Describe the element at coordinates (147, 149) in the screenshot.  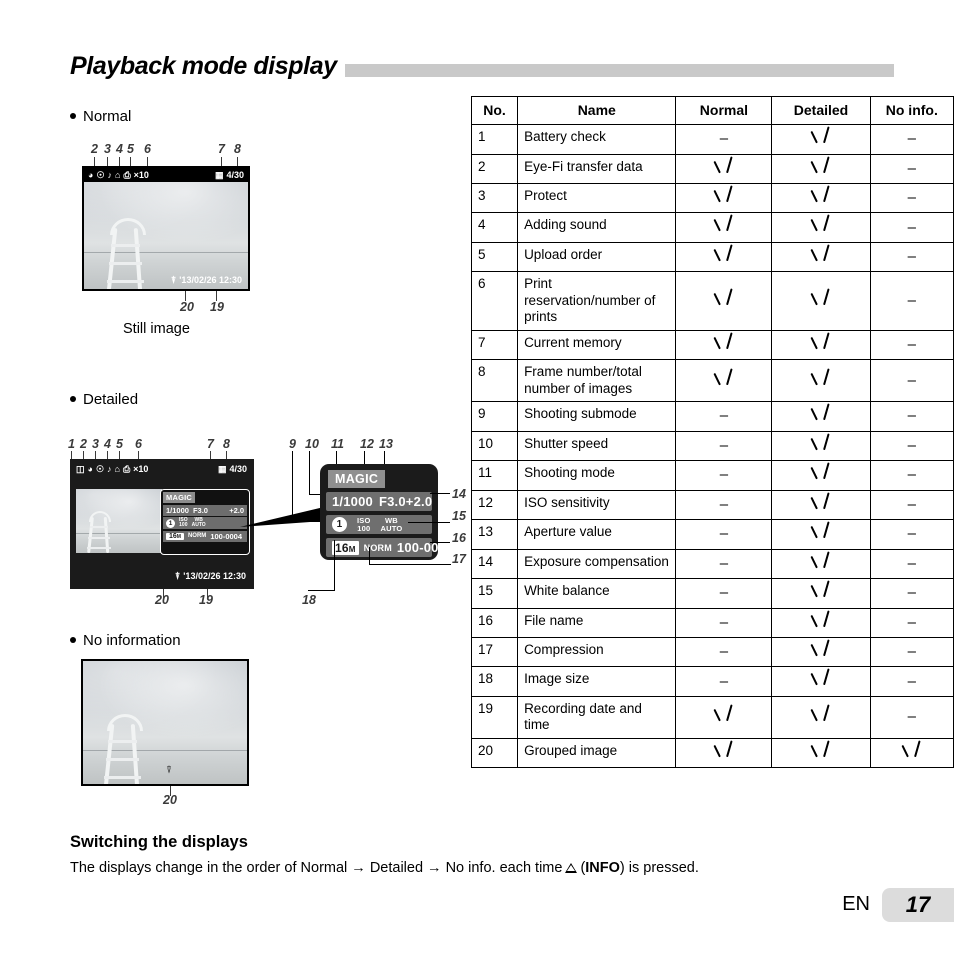
I see `normal-callout-num-6: 6` at that location.